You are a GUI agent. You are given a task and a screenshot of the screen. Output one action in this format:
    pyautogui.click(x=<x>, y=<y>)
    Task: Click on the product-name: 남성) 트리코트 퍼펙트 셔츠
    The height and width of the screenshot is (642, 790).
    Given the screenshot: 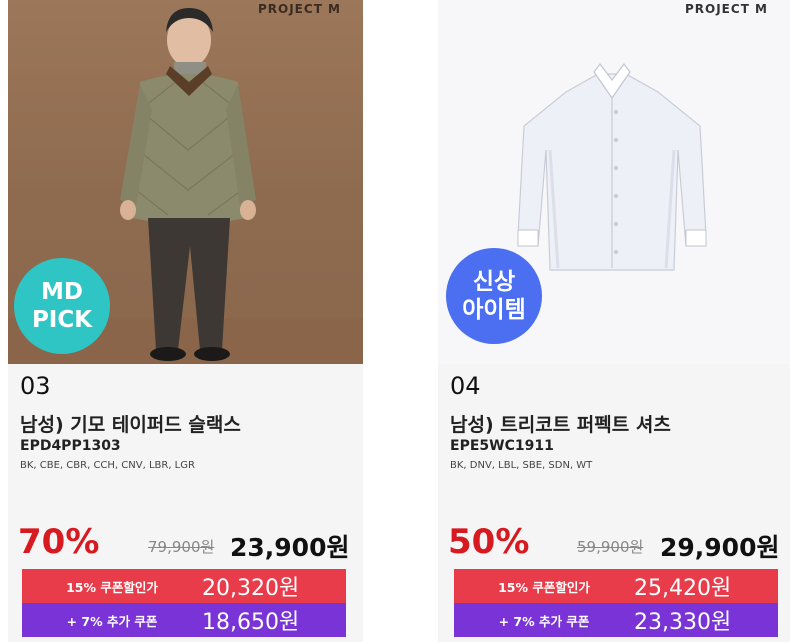 What is the action you would take?
    pyautogui.click(x=560, y=423)
    